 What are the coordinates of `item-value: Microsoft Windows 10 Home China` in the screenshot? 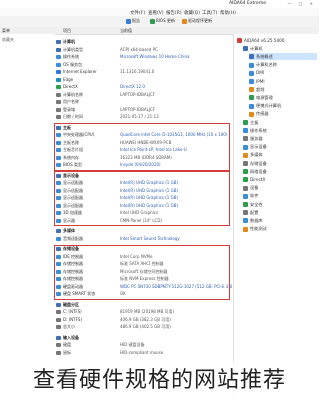 It's located at (154, 56).